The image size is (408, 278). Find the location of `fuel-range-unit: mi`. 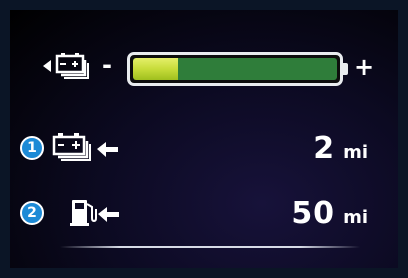

fuel-range-unit: mi is located at coordinates (355, 217).